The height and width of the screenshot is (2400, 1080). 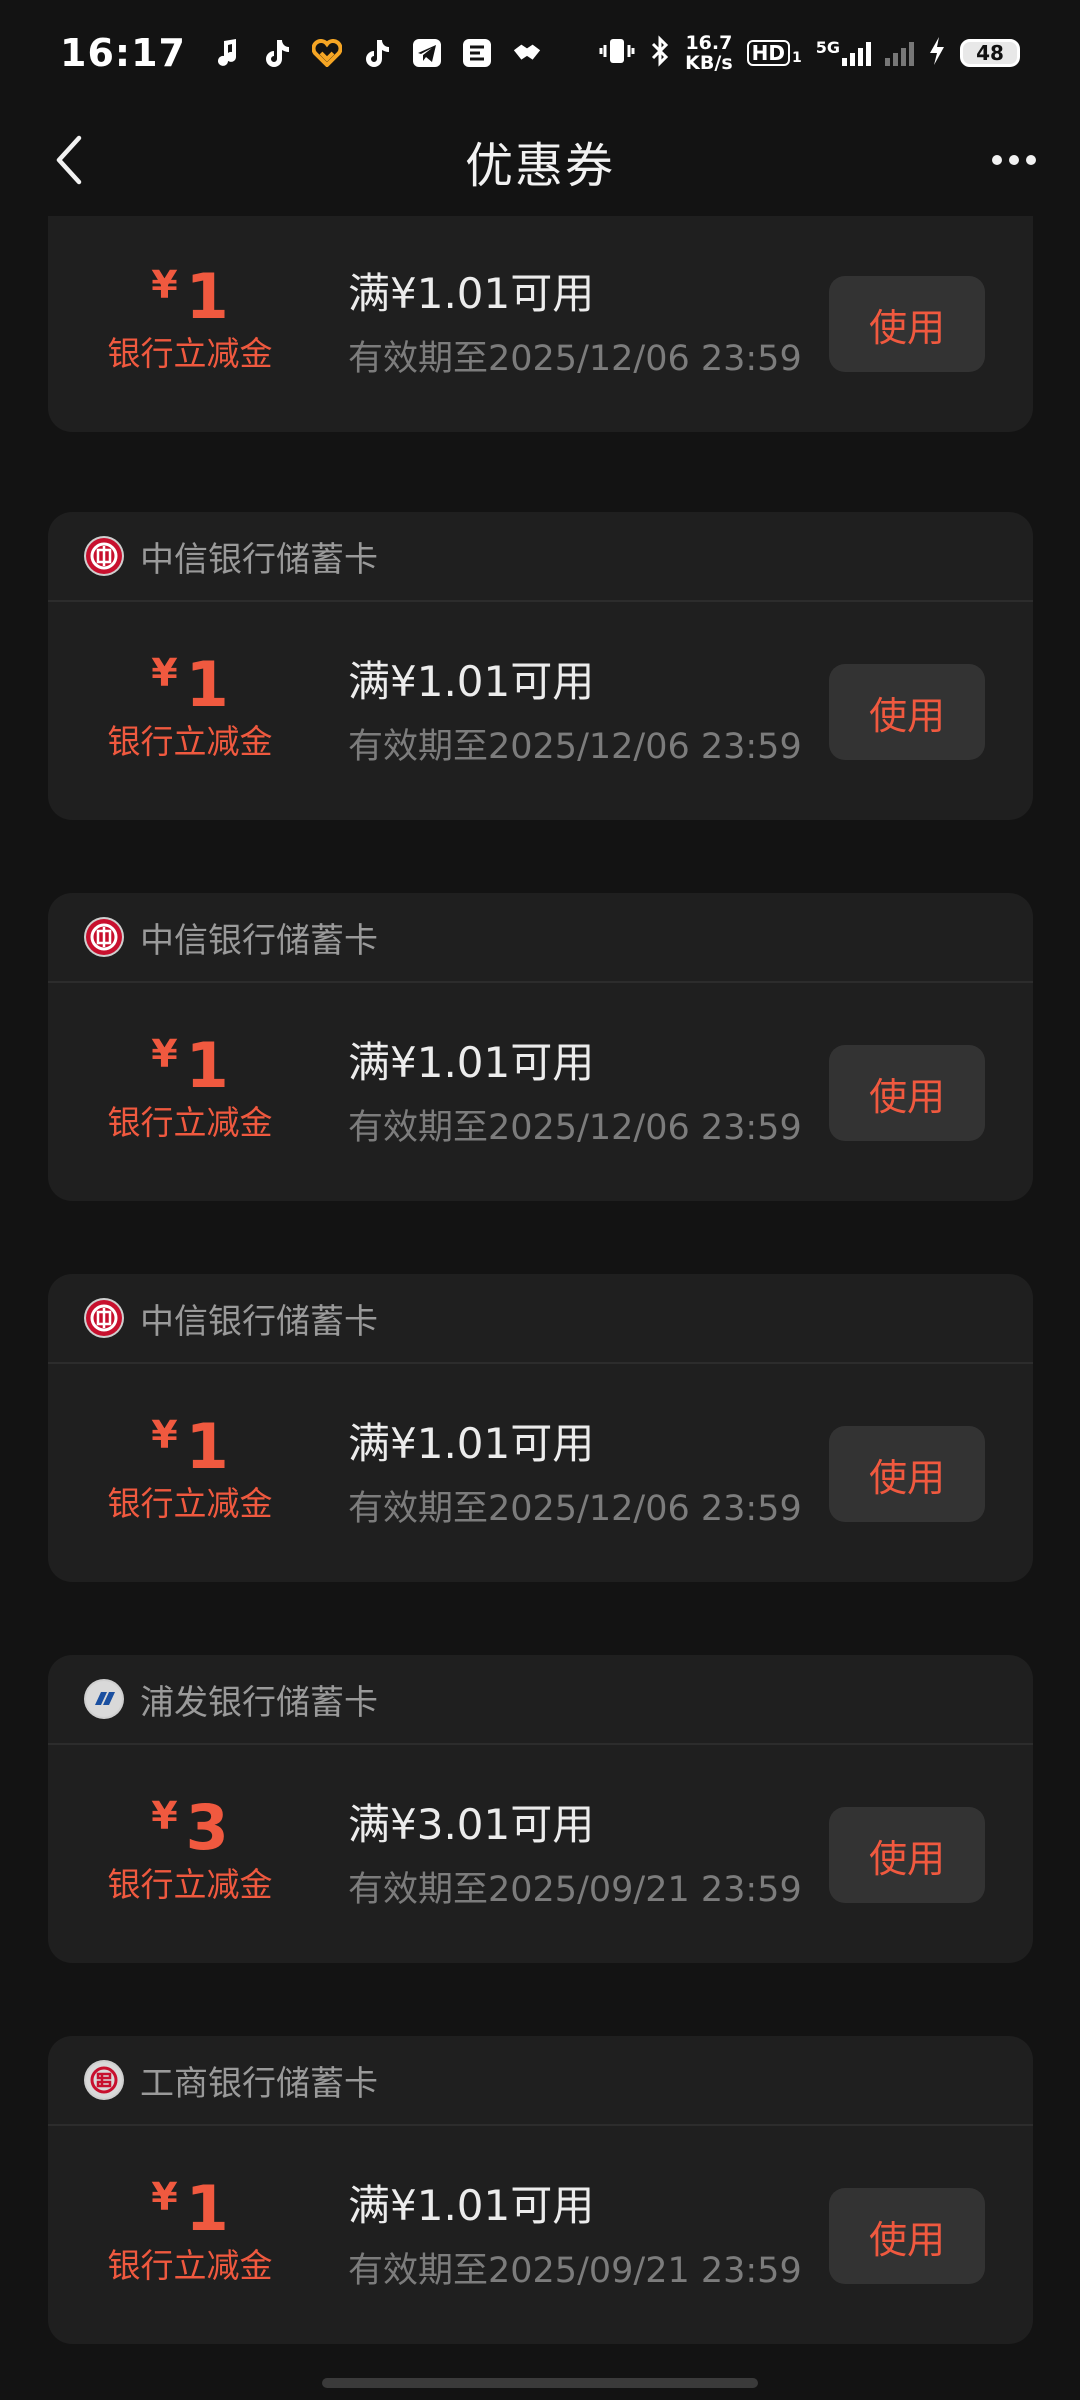 I want to click on bank-name: 浦发银行储蓄卡, so click(x=259, y=1702).